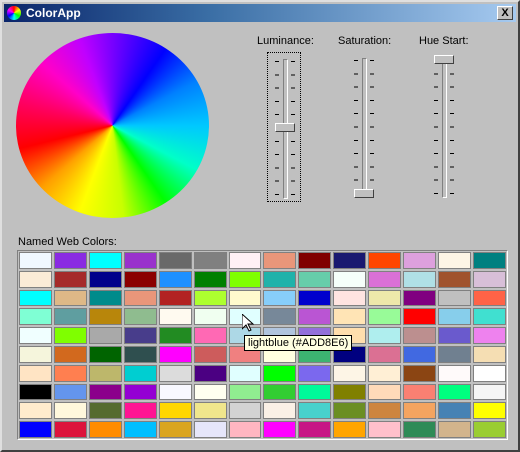 This screenshot has width=520, height=452. Describe the element at coordinates (444, 127) in the screenshot. I see `hue-start-slider` at that location.